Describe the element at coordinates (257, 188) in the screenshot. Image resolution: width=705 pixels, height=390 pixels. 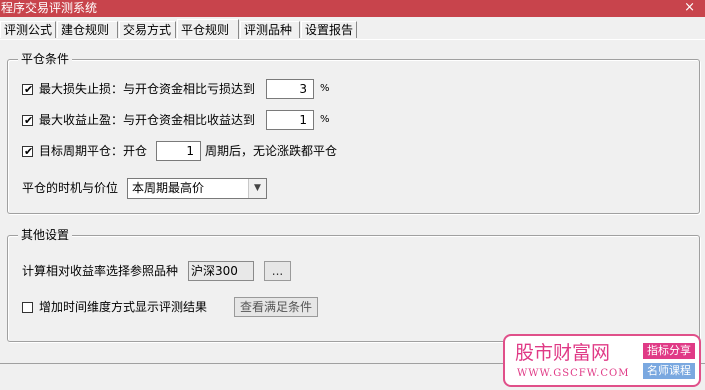
I see `chevron-down-icon: ▼` at that location.